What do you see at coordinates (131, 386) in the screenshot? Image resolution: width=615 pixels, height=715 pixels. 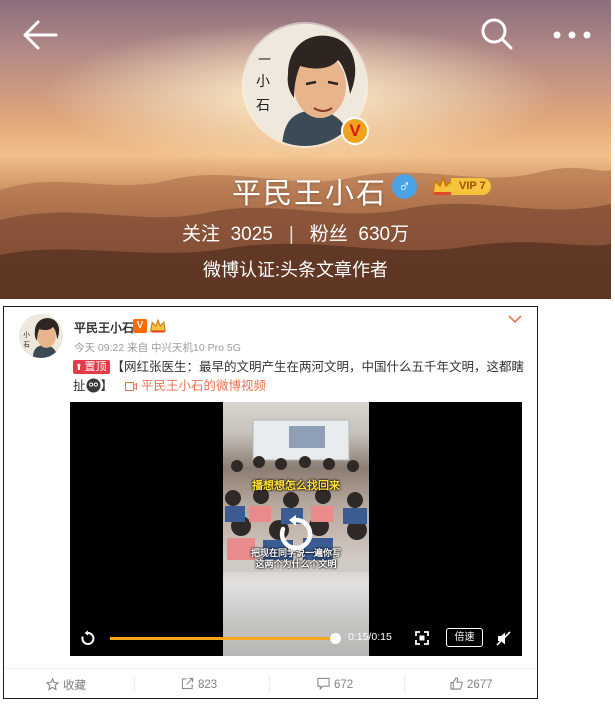 I see `video-icon` at bounding box center [131, 386].